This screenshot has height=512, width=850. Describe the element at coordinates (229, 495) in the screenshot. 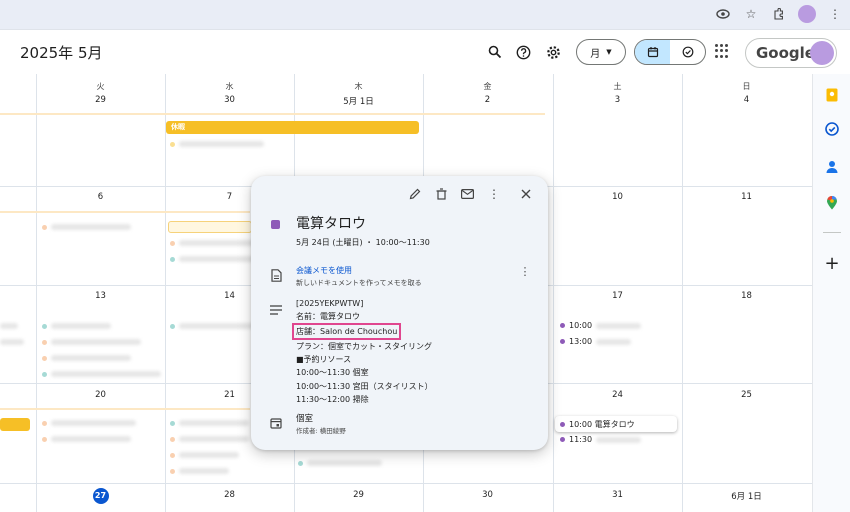

I see `day-28: 28` at that location.